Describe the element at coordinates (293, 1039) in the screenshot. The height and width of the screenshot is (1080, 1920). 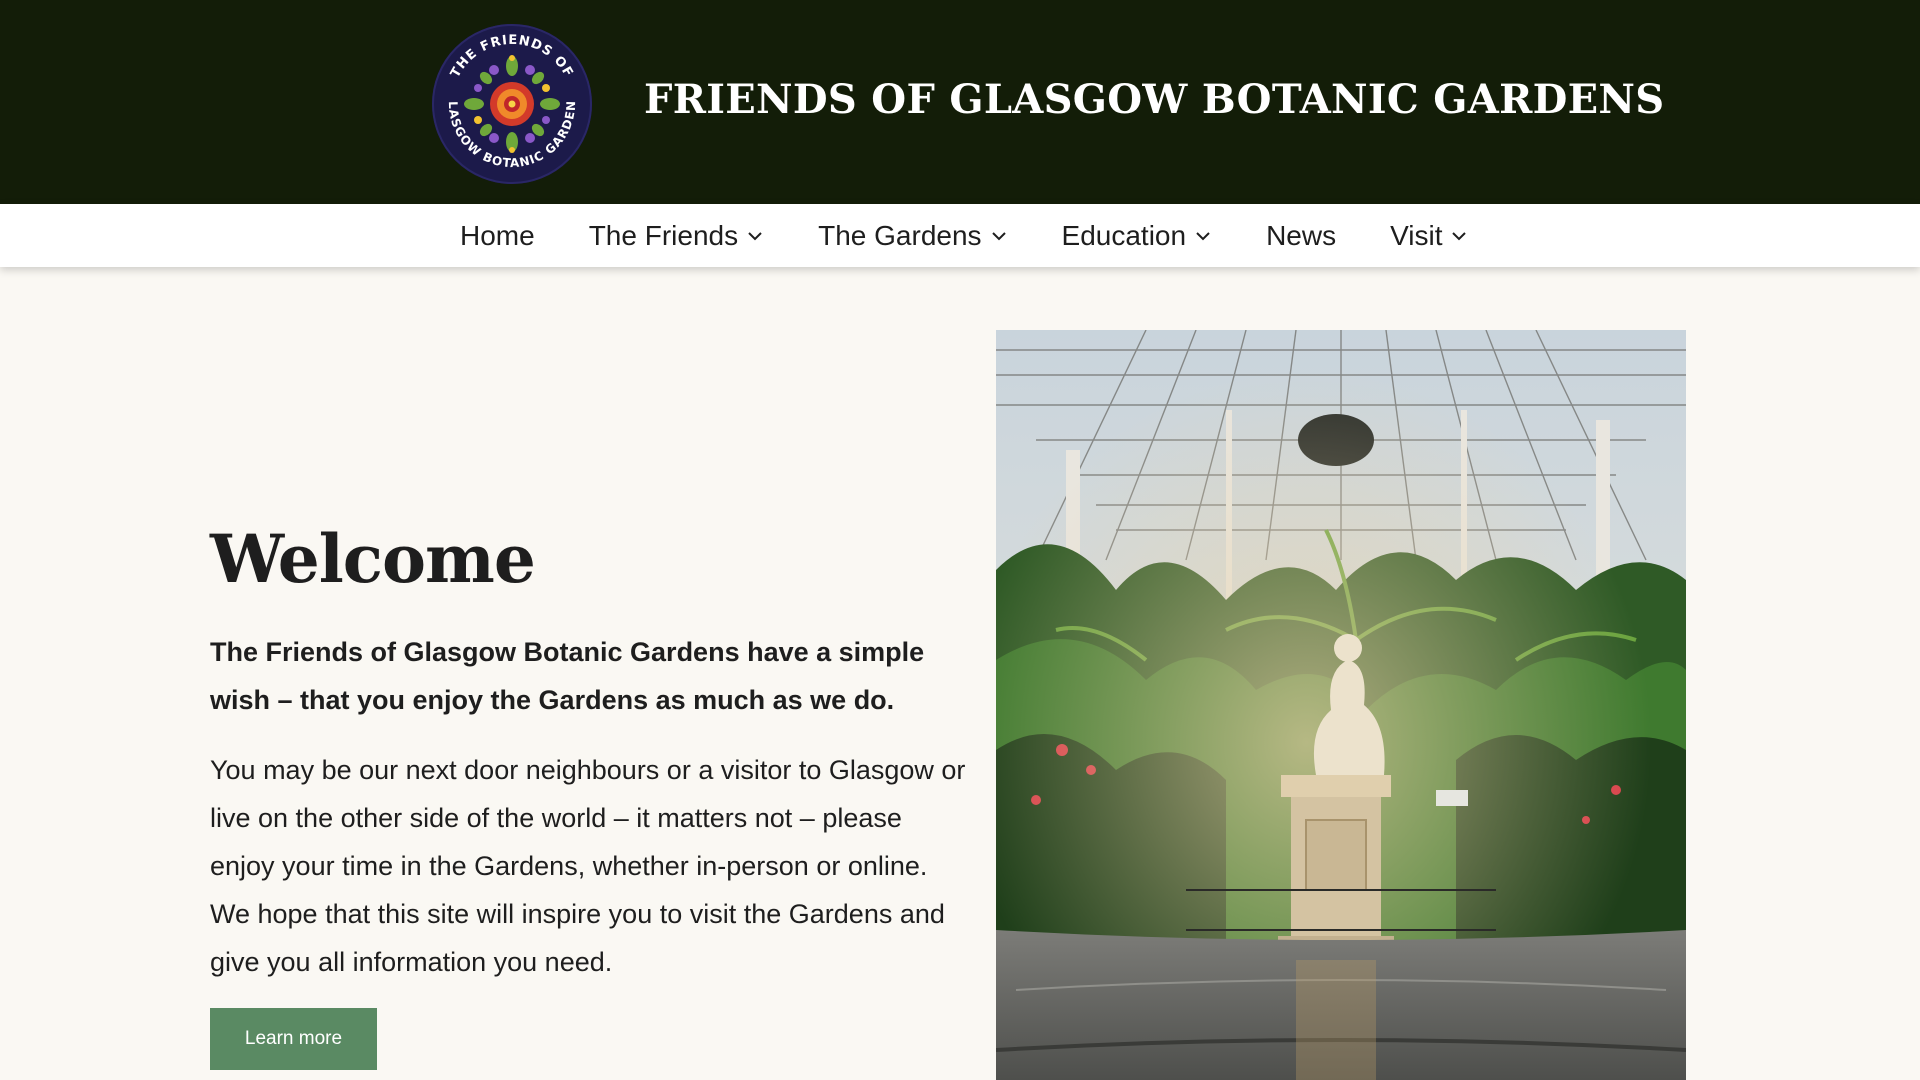
I see `learn-more-button: Learn more` at that location.